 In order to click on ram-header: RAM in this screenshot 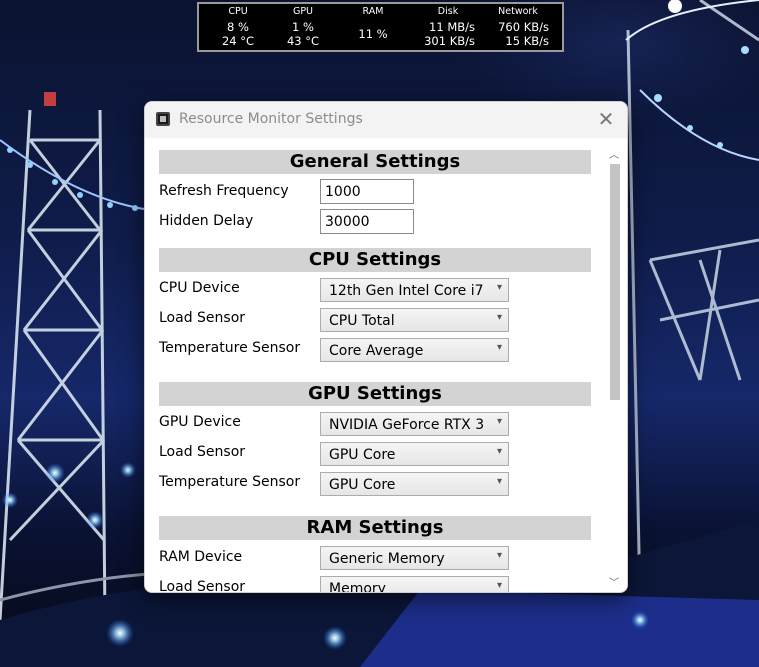, I will do `click(373, 11)`.